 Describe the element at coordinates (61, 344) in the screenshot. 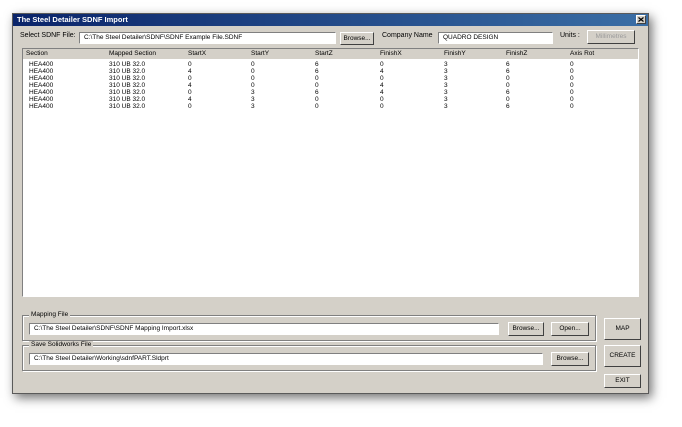

I see `save-file-legend: Save Solidworks File` at that location.